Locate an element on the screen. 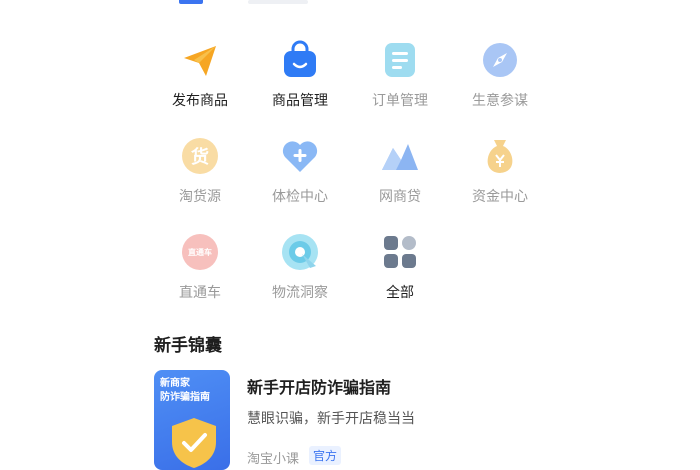  section-title: 新手锦囊 is located at coordinates (188, 346).